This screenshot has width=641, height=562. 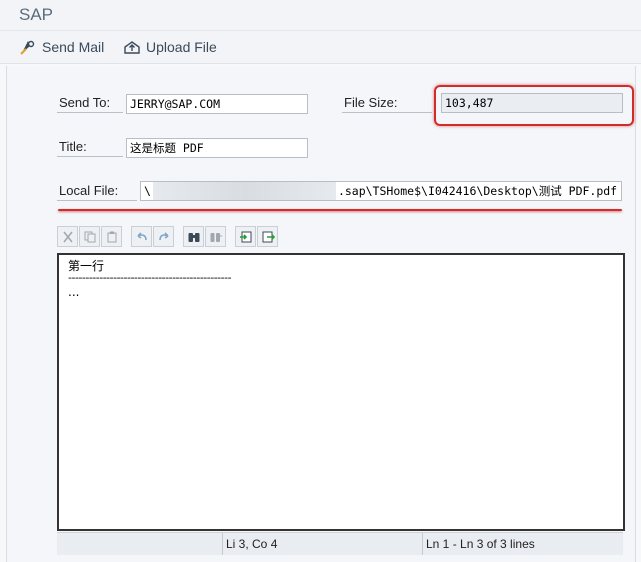 I want to click on export-button, so click(x=267, y=236).